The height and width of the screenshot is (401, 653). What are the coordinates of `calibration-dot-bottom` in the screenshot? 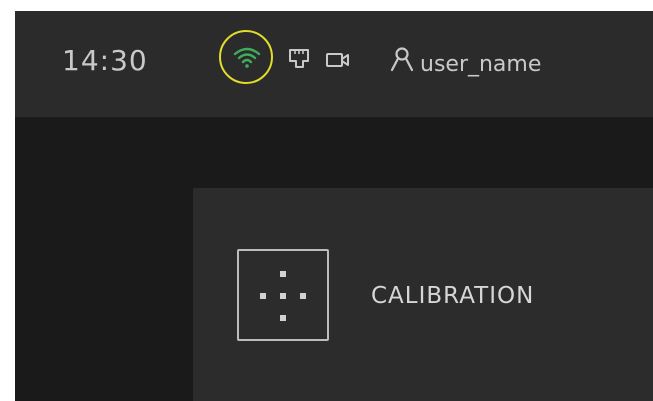 It's located at (283, 318).